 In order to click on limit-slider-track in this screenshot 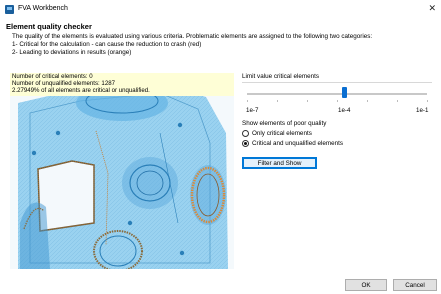, I will do `click(337, 94)`.